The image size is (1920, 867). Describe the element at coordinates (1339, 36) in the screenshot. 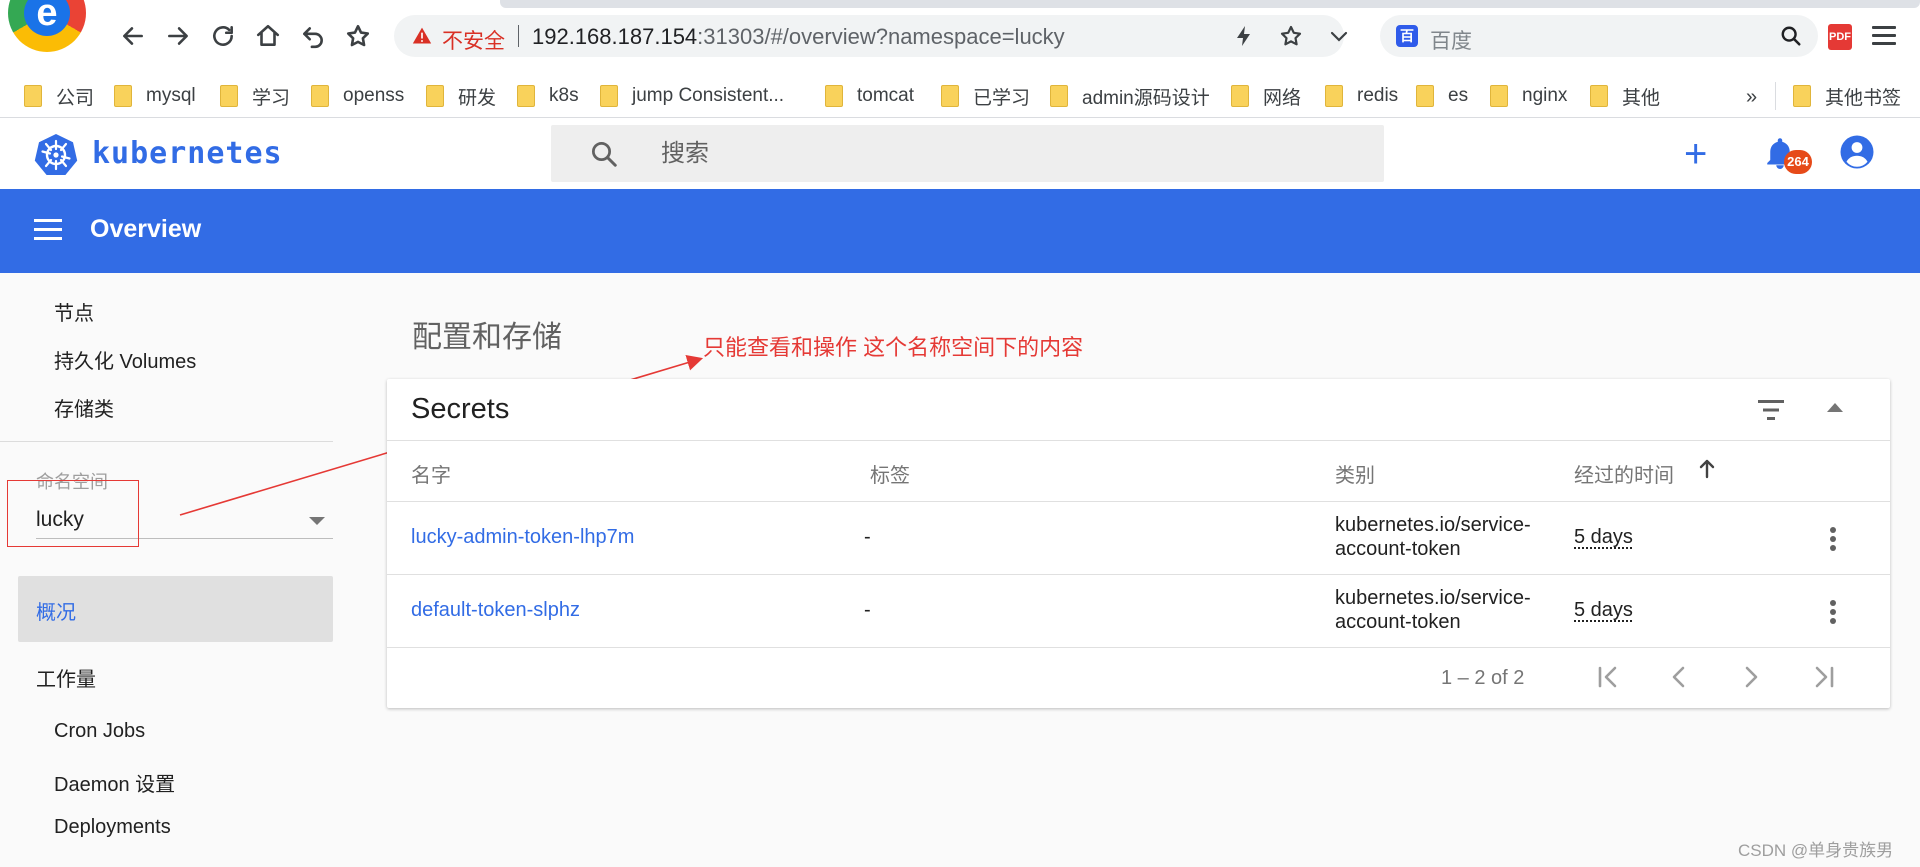

I see `chevron-down-icon` at that location.